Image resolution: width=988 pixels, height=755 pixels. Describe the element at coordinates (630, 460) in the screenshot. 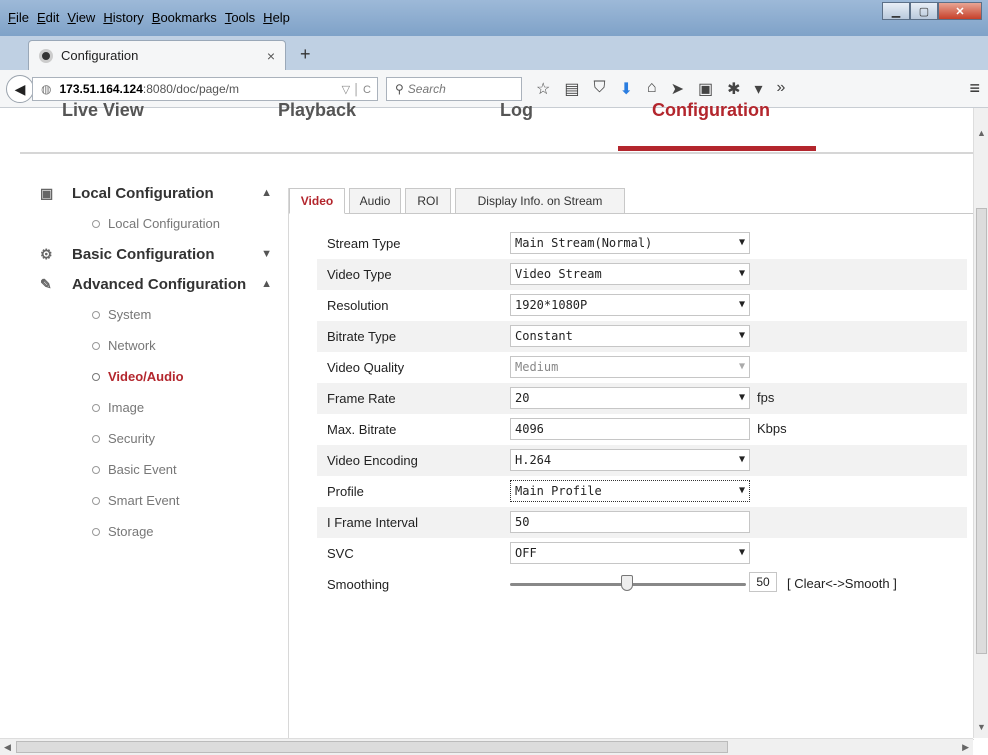

I see `video-encoding-select: H.264 ▼` at that location.